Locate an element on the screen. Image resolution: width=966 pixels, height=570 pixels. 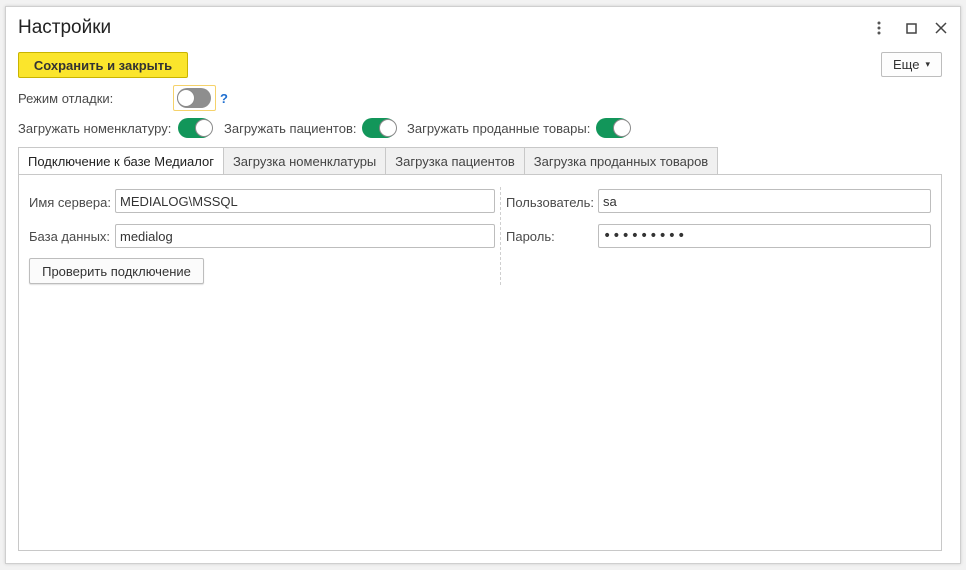
password-label: Пароль: is located at coordinates (530, 236).